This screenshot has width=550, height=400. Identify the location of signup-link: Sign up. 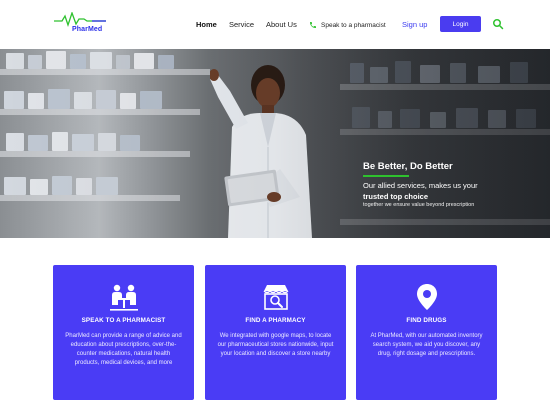
(414, 25).